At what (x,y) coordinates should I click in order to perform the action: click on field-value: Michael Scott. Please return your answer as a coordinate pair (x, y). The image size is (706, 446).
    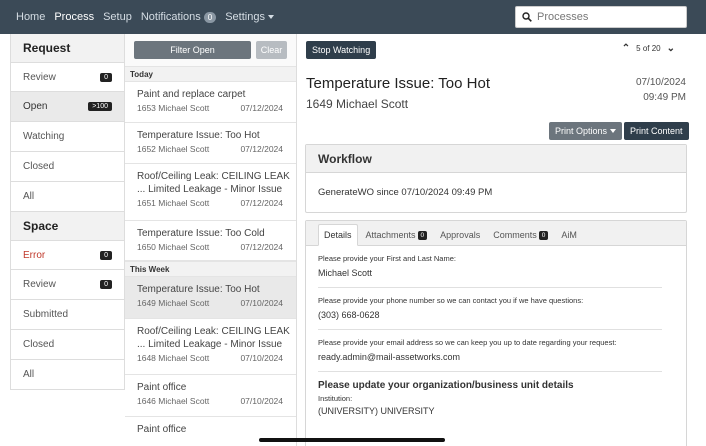
    Looking at the image, I should click on (490, 278).